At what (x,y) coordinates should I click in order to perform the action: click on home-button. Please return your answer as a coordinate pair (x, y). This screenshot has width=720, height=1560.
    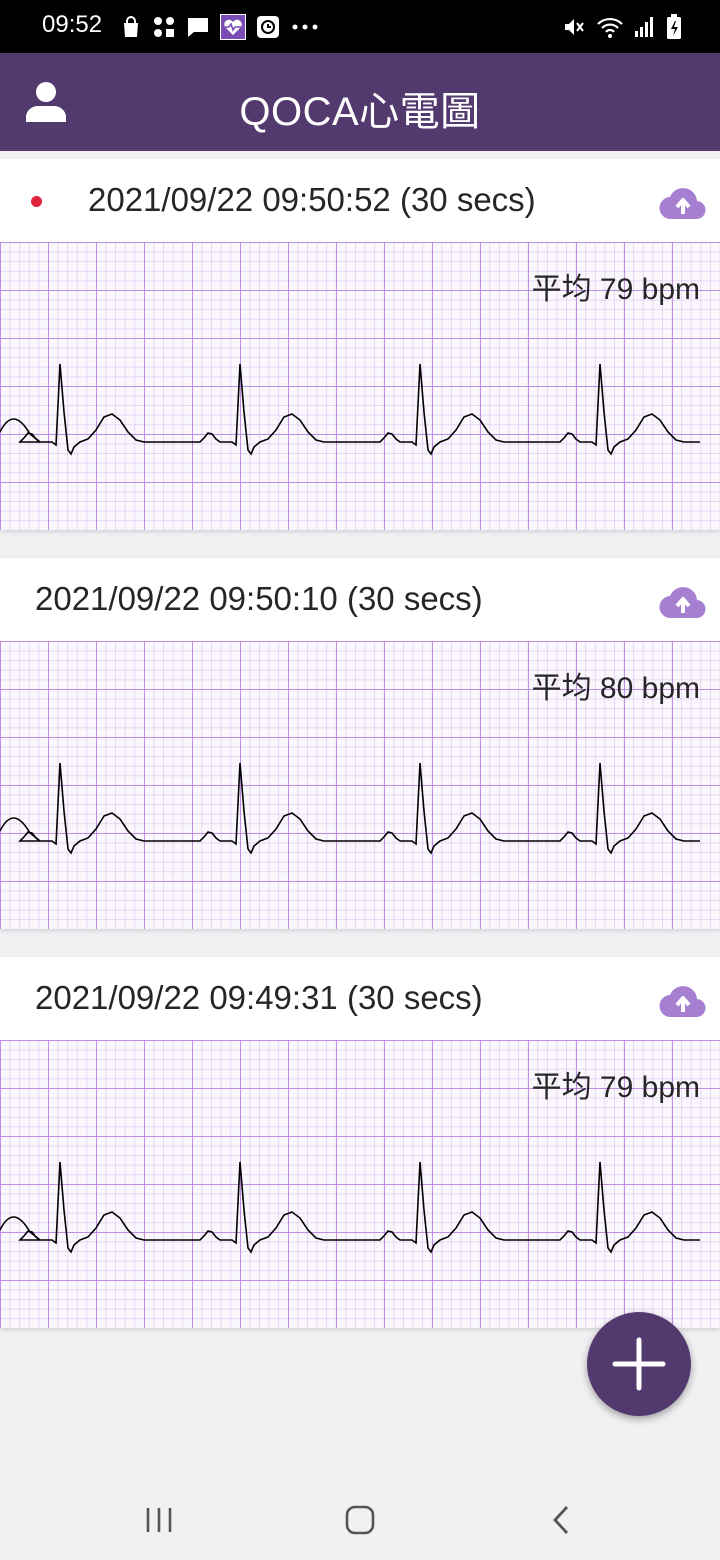
    Looking at the image, I should click on (360, 1520).